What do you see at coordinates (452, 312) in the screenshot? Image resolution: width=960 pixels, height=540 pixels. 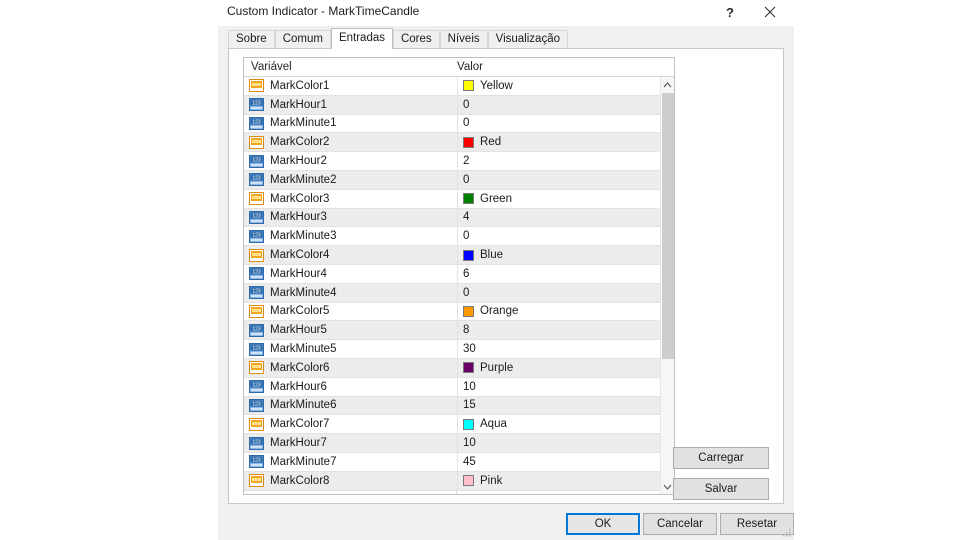 I see `table-row: MarkColor5 Orange` at bounding box center [452, 312].